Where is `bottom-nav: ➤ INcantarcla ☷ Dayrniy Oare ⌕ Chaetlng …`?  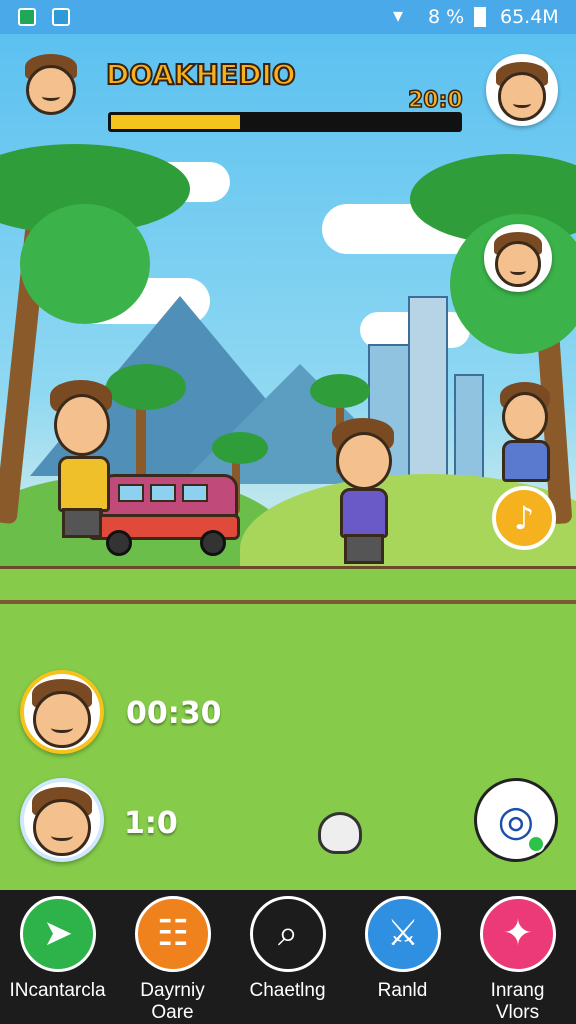
bottom-nav: ➤ INcantarcla ☷ Dayrniy Oare ⌕ Chaetlng … is located at coordinates (288, 957).